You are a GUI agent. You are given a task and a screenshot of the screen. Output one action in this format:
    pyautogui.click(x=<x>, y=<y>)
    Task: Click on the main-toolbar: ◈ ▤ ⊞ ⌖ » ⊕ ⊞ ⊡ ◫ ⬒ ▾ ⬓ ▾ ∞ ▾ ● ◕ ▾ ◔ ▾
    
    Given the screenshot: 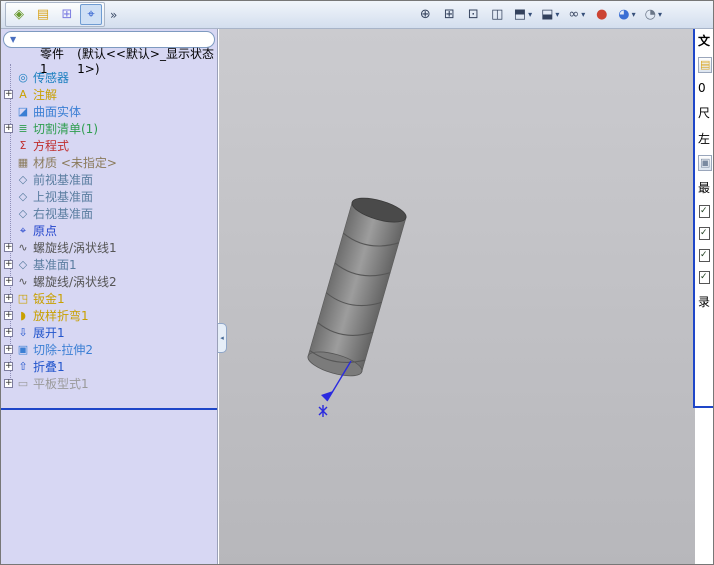 What is the action you would take?
    pyautogui.click(x=357, y=15)
    